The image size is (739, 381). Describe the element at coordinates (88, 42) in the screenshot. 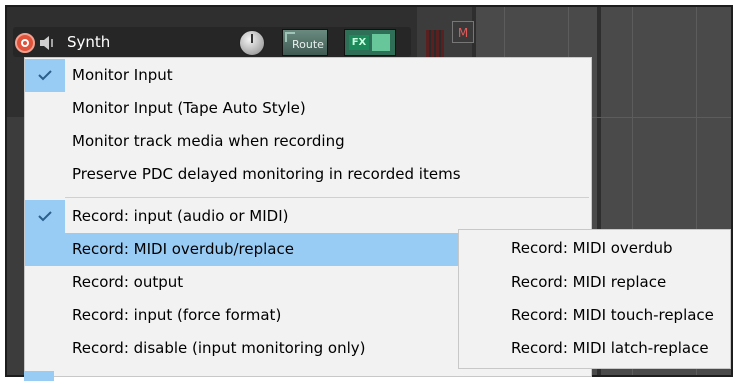

I see `track-name: Synth` at that location.